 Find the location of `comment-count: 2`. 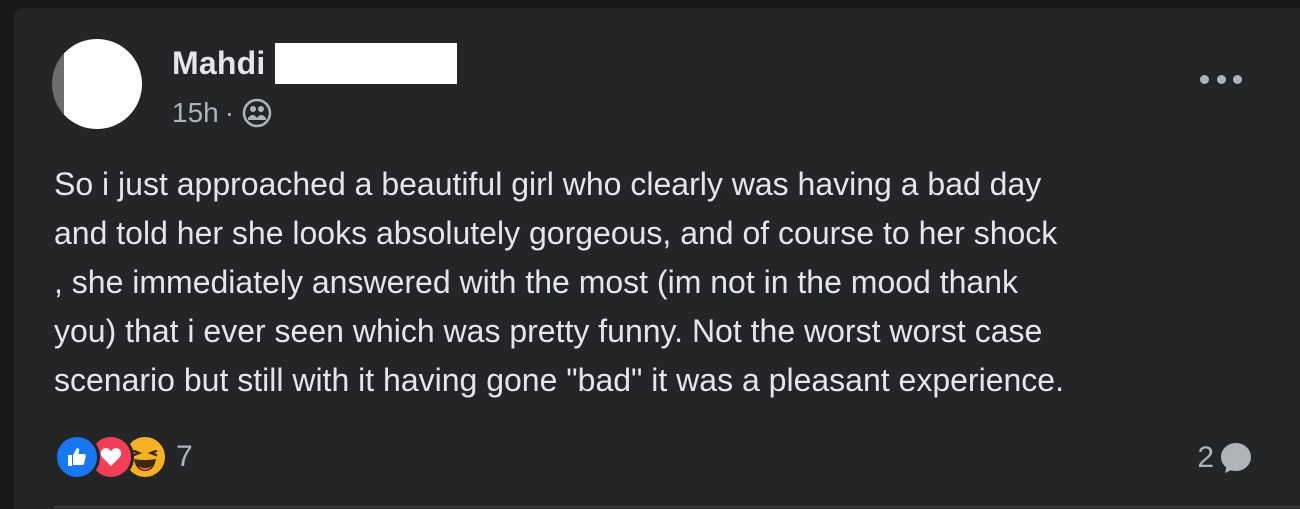

comment-count: 2 is located at coordinates (1205, 458).